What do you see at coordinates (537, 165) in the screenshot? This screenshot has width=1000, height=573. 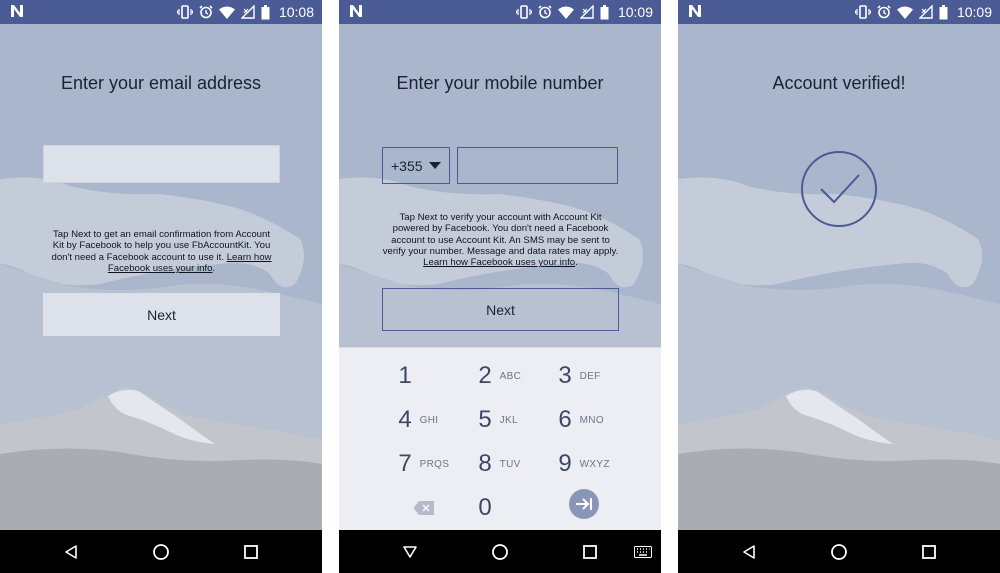 I see `phone-number-field` at bounding box center [537, 165].